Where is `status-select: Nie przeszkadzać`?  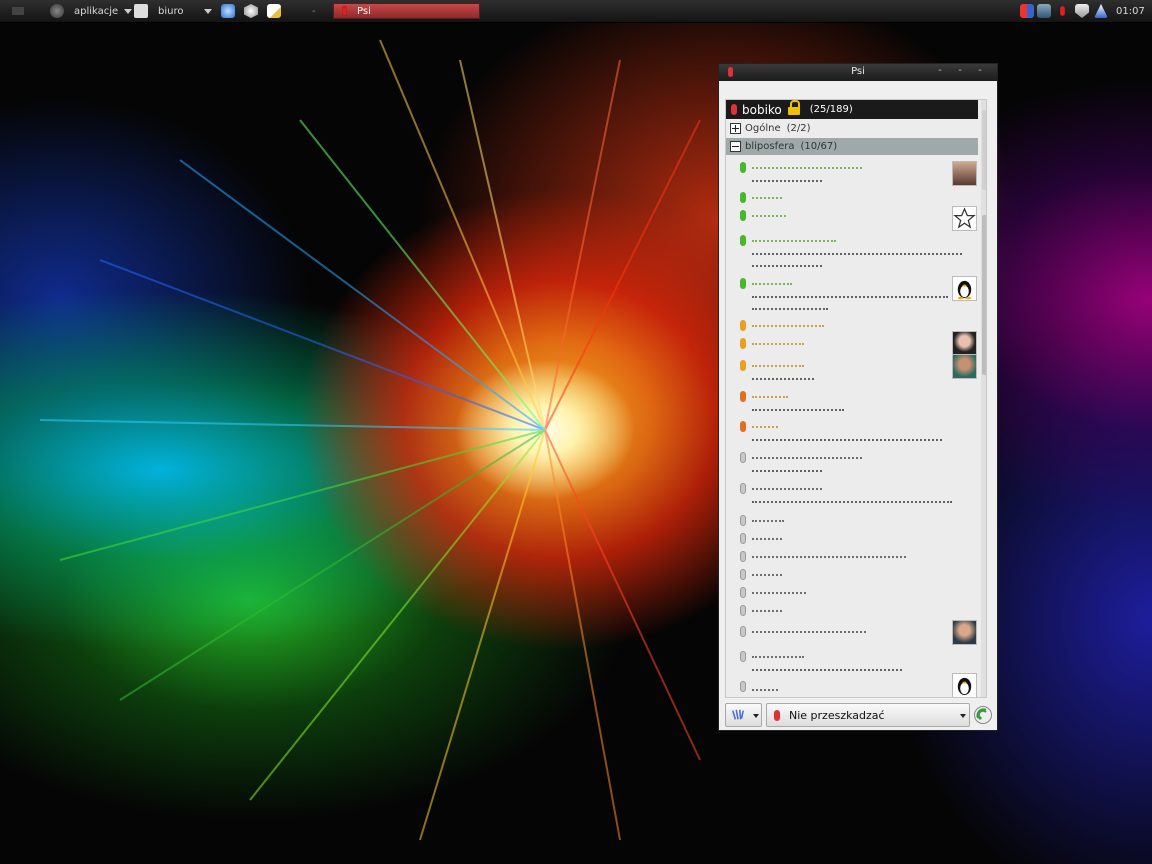 status-select: Nie przeszkadzać is located at coordinates (868, 715).